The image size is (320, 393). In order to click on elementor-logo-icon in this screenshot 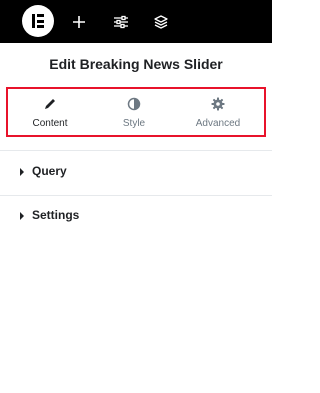, I will do `click(38, 21)`.